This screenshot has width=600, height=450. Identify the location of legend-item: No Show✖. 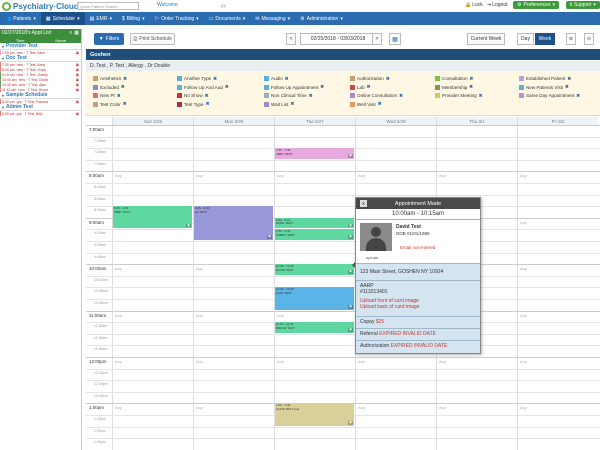
(193, 95).